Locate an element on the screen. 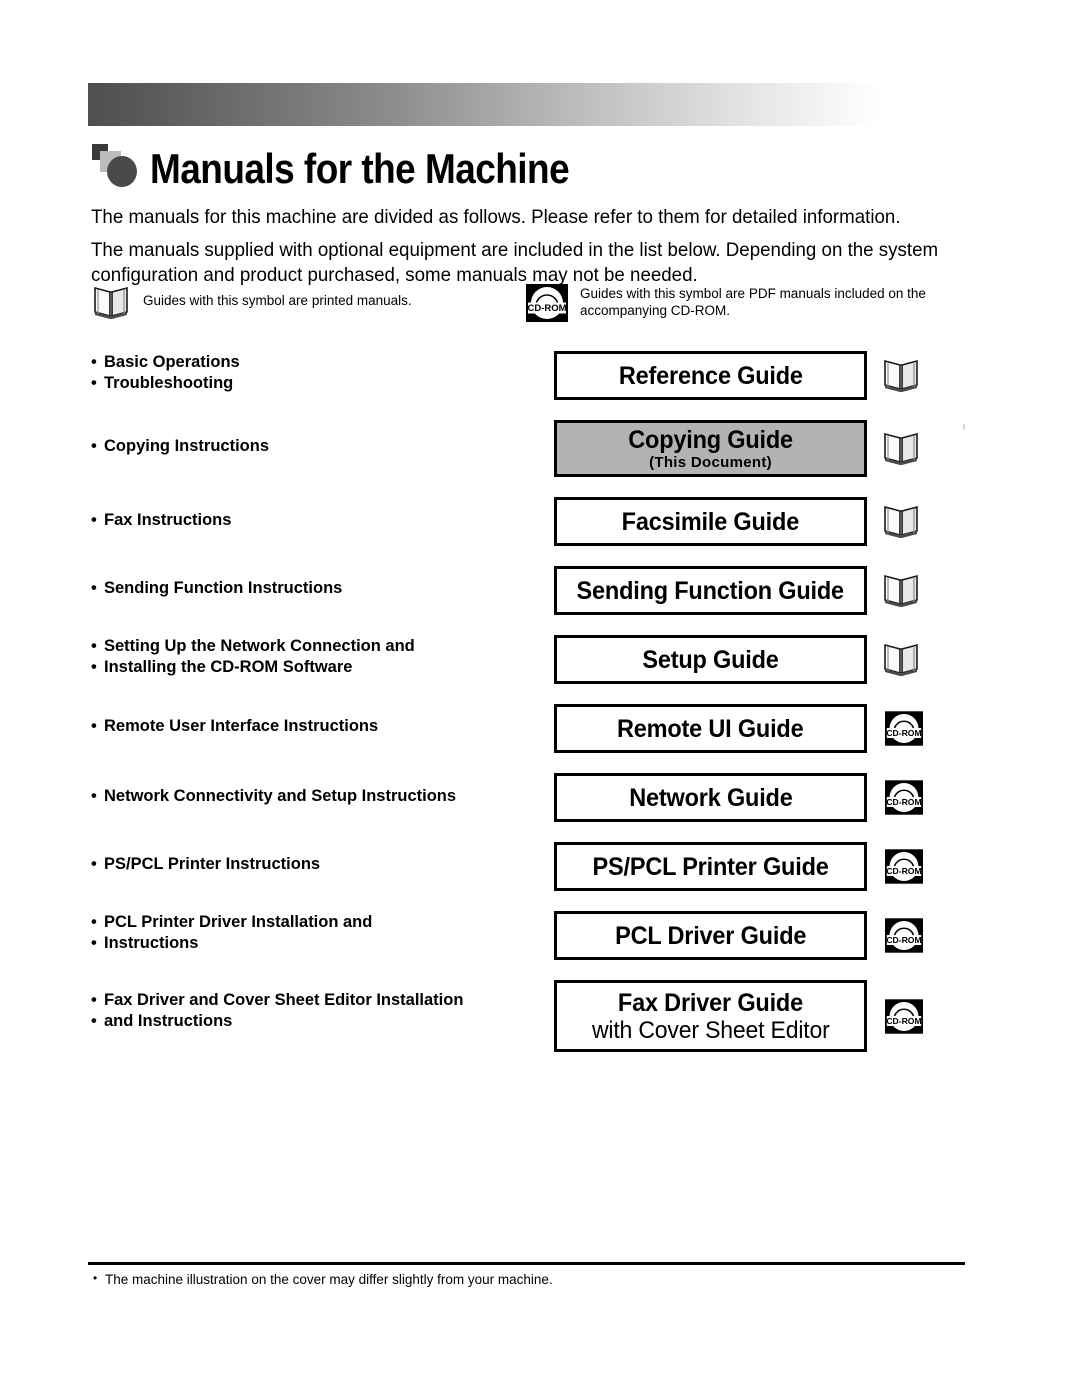  guide-entry: Remote UI Guide CD-ROM is located at coordinates (740, 728).